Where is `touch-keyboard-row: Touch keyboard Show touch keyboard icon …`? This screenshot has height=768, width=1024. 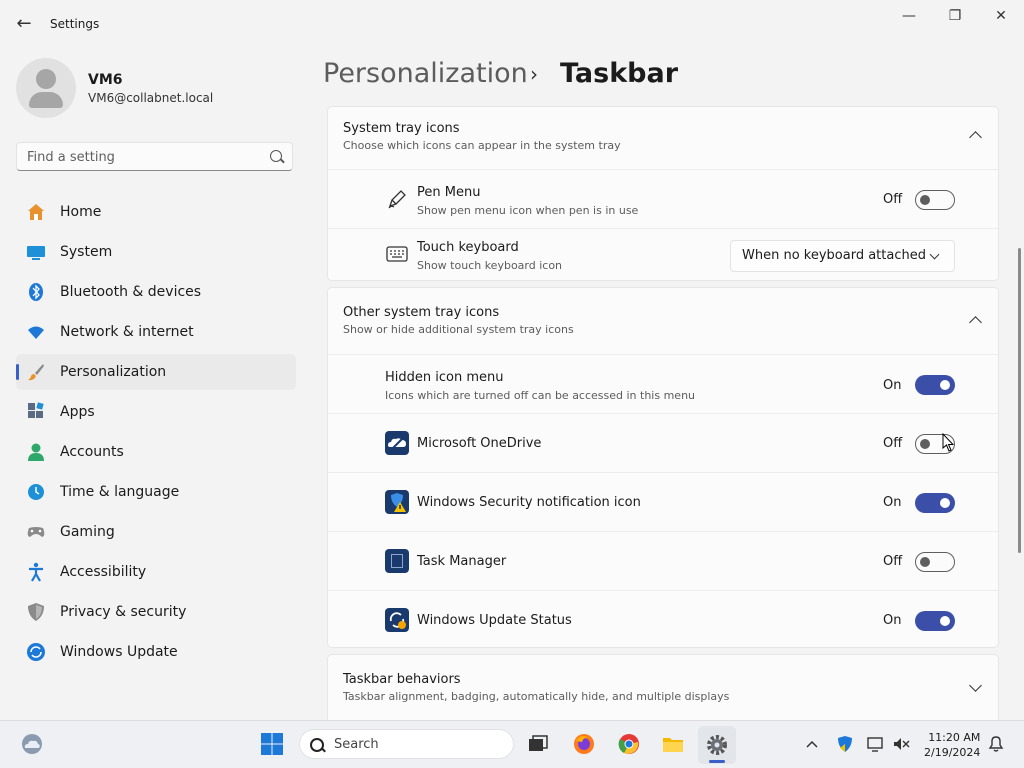
touch-keyboard-row: Touch keyboard Show touch keyboard icon … is located at coordinates (663, 254).